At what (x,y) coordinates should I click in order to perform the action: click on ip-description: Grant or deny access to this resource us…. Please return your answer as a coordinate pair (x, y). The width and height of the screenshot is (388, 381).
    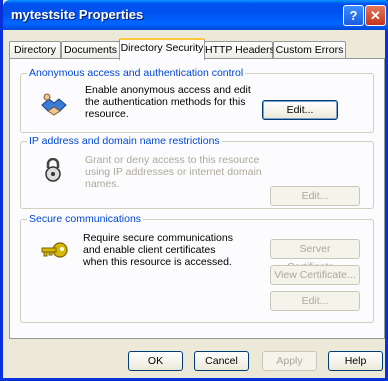
    Looking at the image, I should click on (173, 172).